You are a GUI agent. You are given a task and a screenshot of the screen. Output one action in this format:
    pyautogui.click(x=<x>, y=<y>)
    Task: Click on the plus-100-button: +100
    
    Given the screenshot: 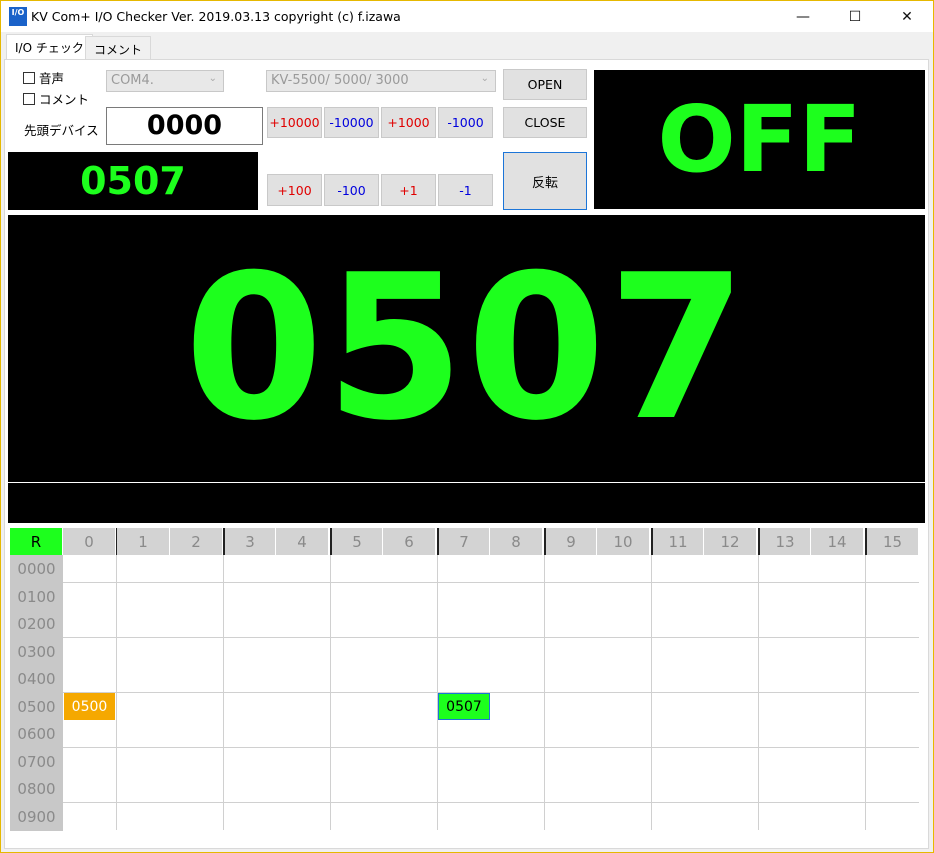 What is the action you would take?
    pyautogui.click(x=294, y=190)
    